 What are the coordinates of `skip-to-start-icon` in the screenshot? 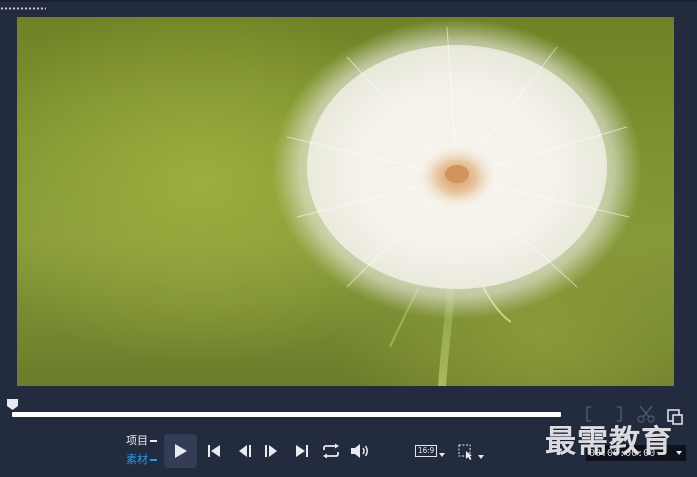 It's located at (214, 451).